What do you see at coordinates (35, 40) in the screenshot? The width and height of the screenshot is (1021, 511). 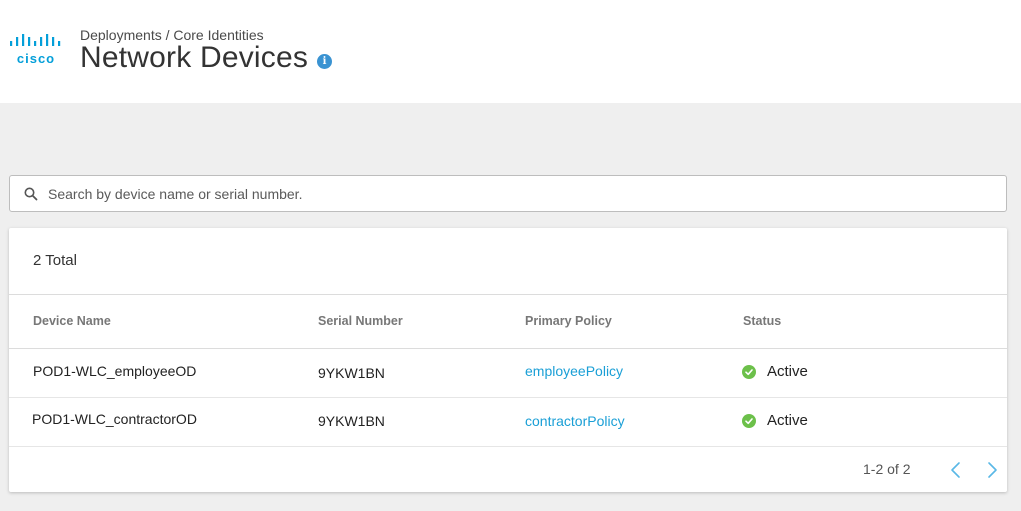 I see `cisco-logo-bars` at bounding box center [35, 40].